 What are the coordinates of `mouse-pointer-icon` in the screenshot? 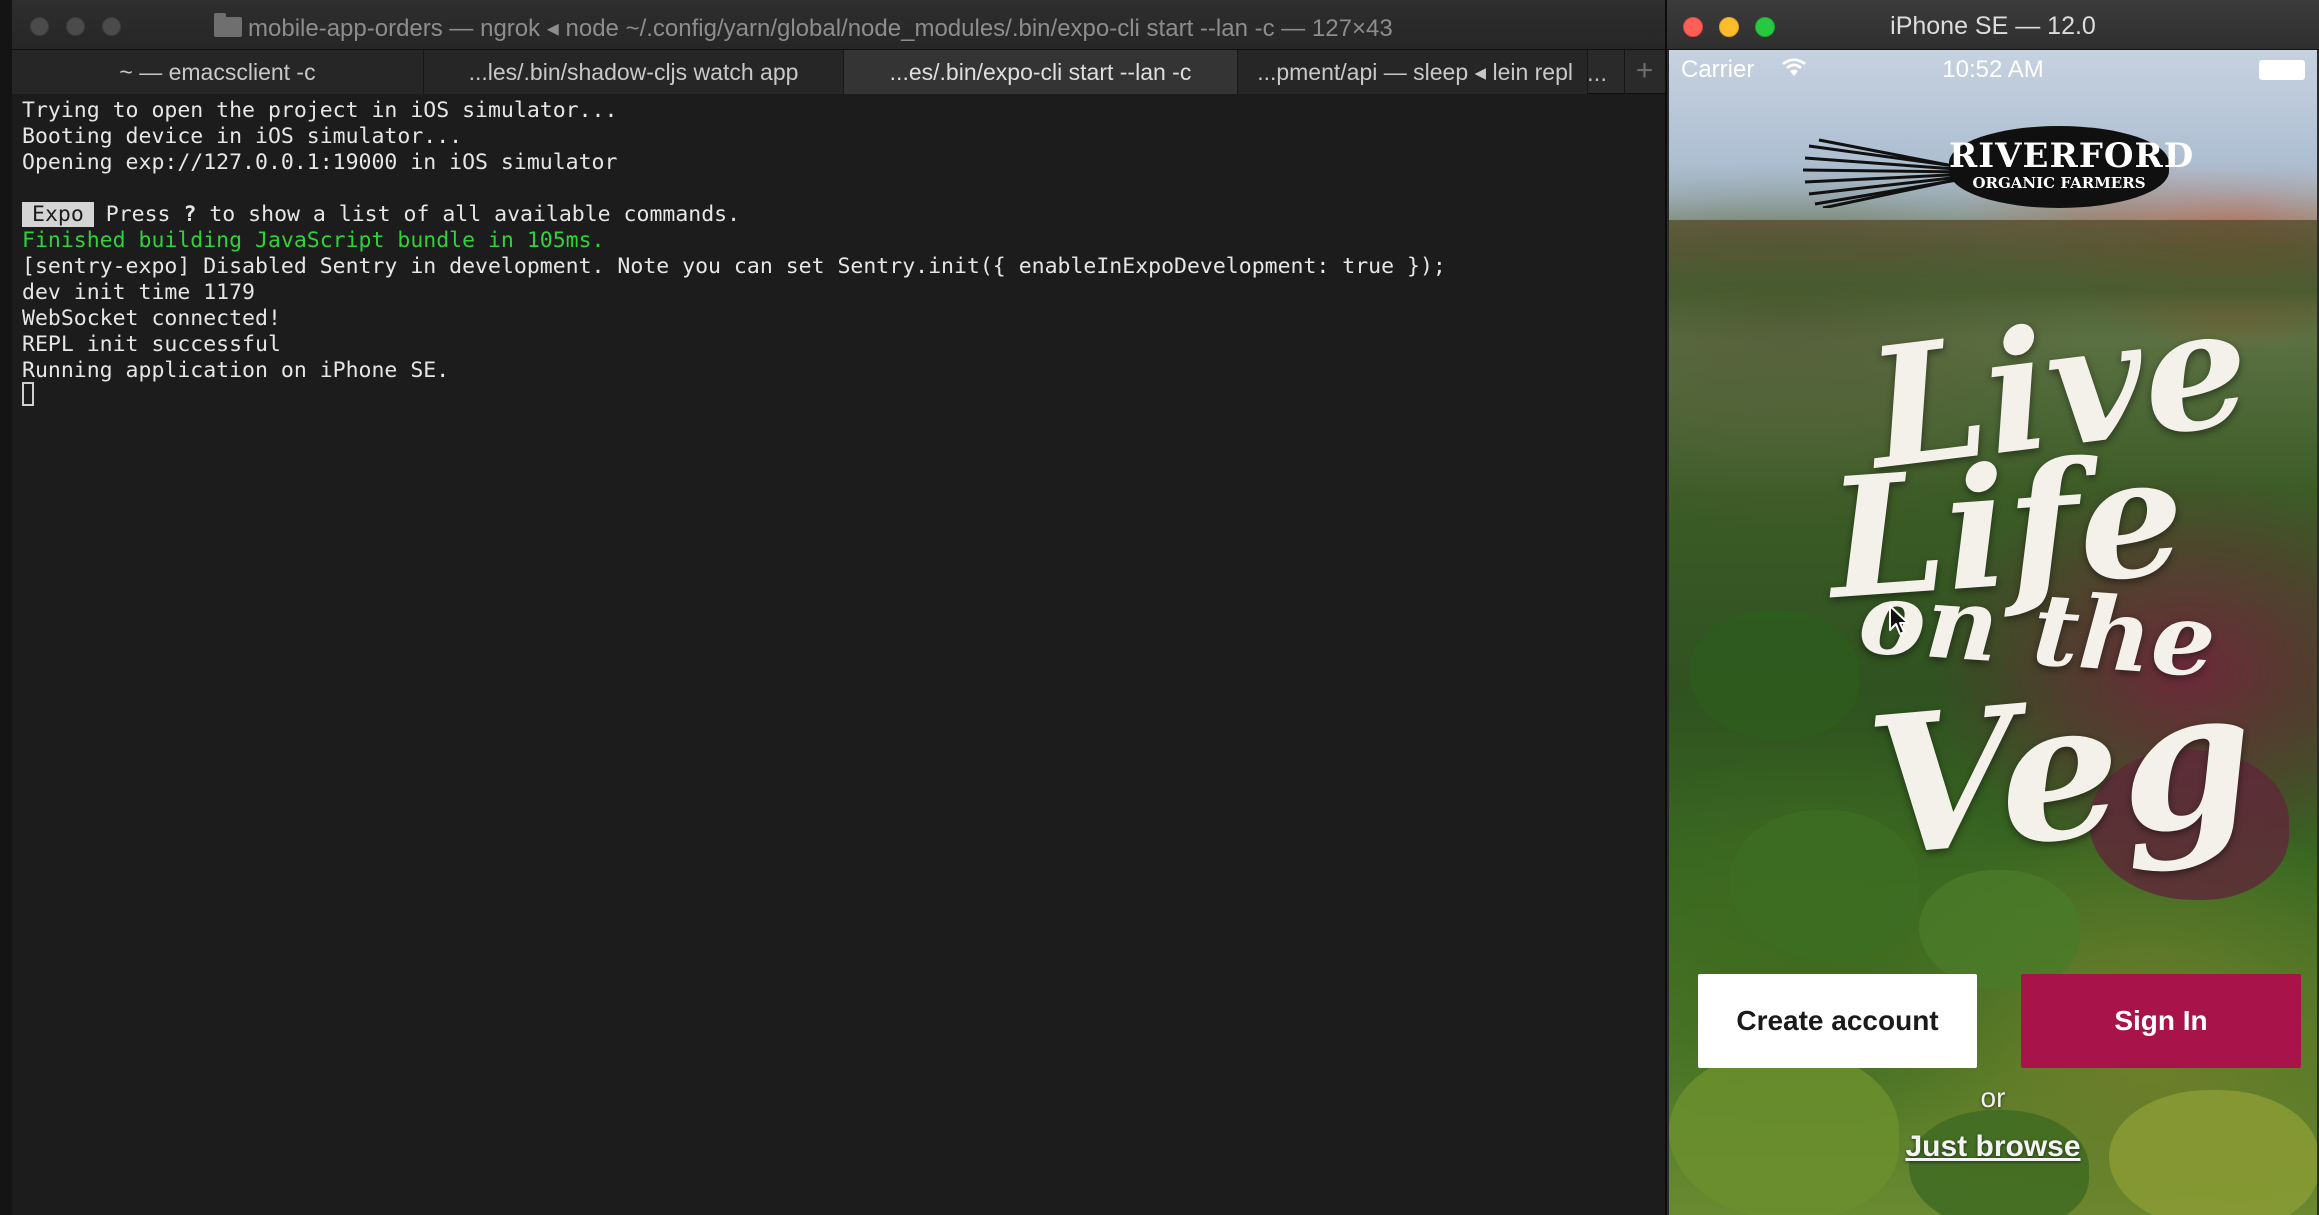 It's located at (1899, 620).